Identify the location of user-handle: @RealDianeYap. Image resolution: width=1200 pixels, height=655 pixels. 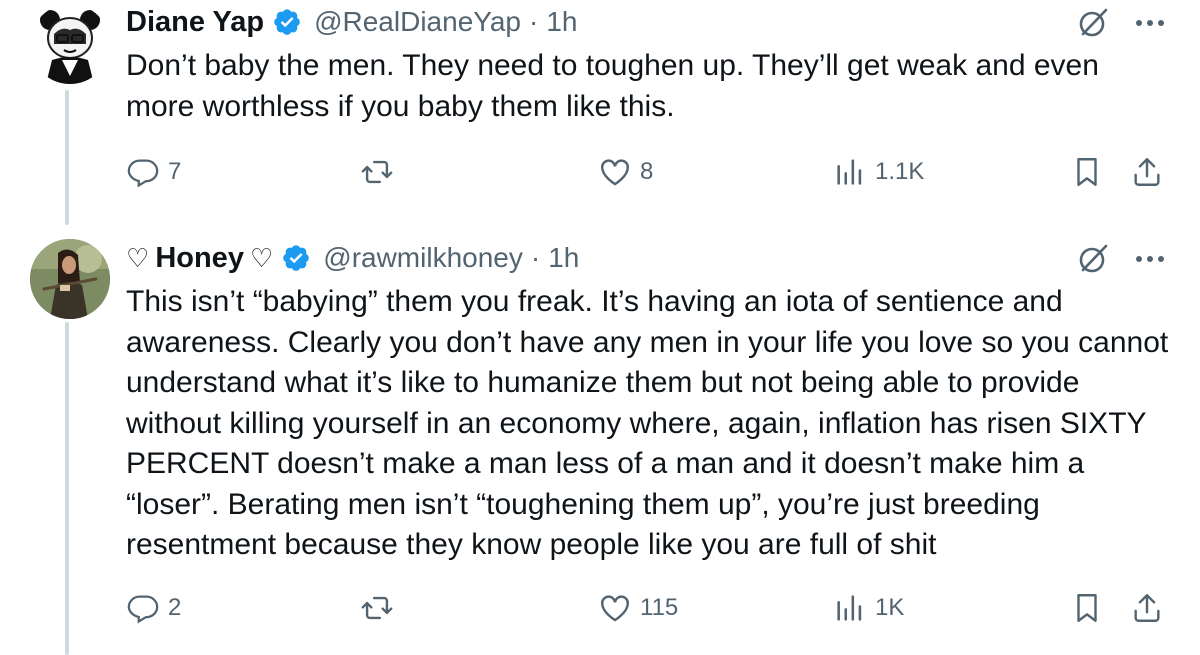
(417, 22).